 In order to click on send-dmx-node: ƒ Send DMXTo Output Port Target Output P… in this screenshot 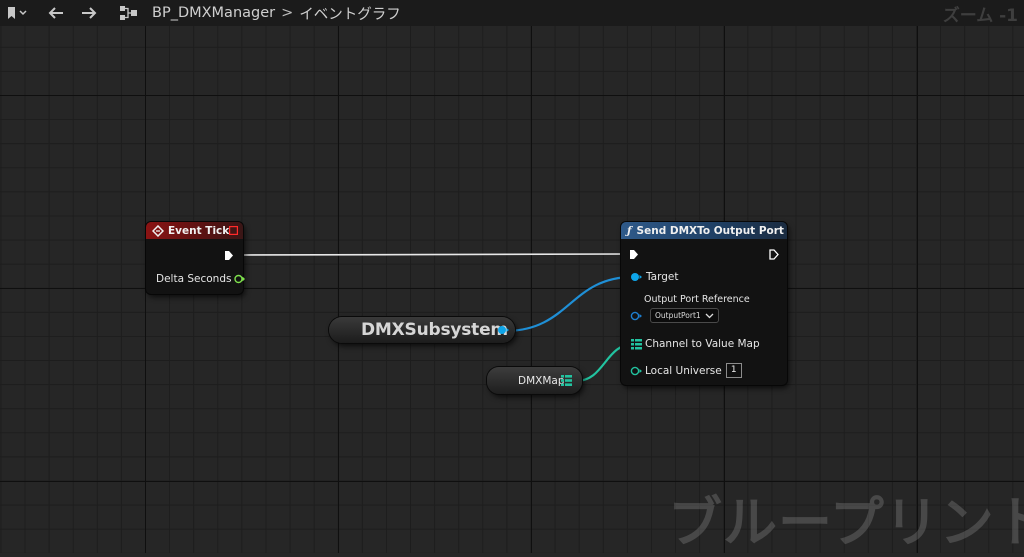, I will do `click(704, 303)`.